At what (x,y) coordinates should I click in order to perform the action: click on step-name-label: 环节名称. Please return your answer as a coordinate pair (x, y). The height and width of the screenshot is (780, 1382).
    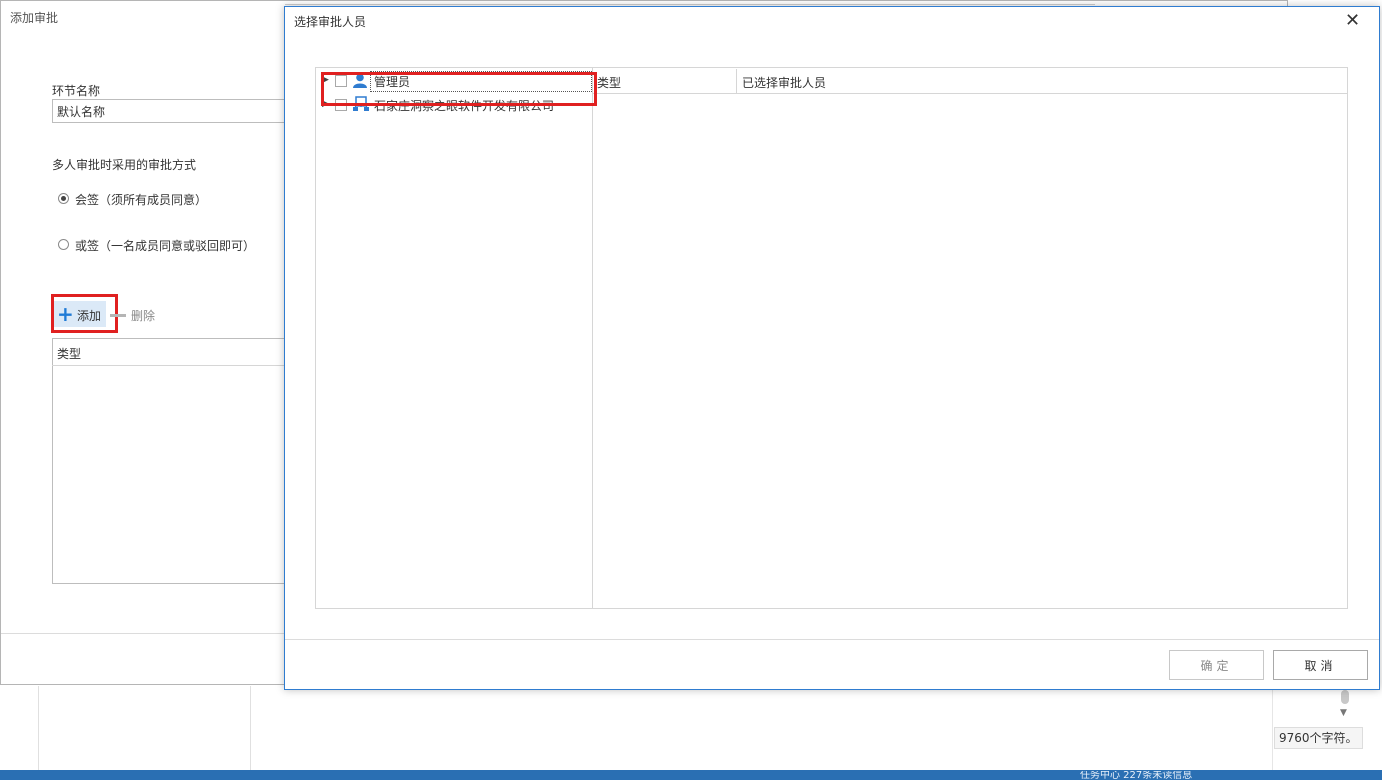
    Looking at the image, I should click on (76, 91).